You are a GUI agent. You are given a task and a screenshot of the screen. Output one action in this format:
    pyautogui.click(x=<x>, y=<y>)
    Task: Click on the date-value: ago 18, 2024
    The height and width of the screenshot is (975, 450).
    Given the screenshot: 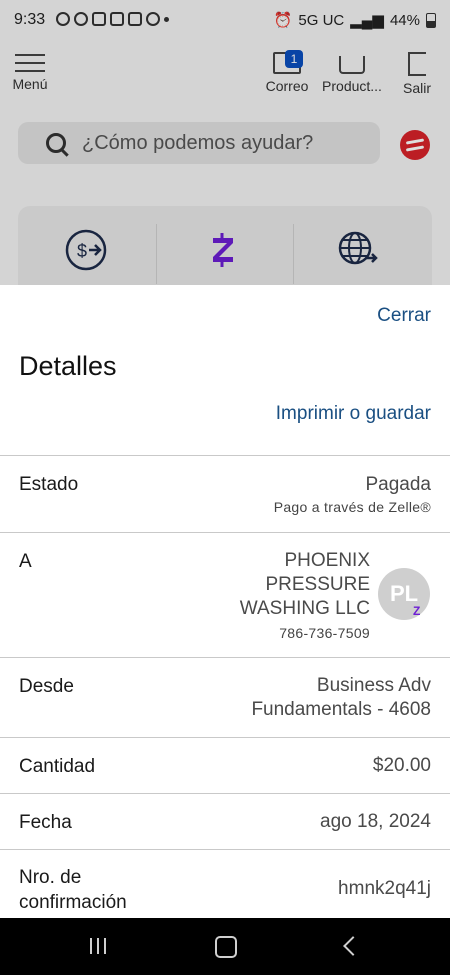 What is the action you would take?
    pyautogui.click(x=375, y=821)
    